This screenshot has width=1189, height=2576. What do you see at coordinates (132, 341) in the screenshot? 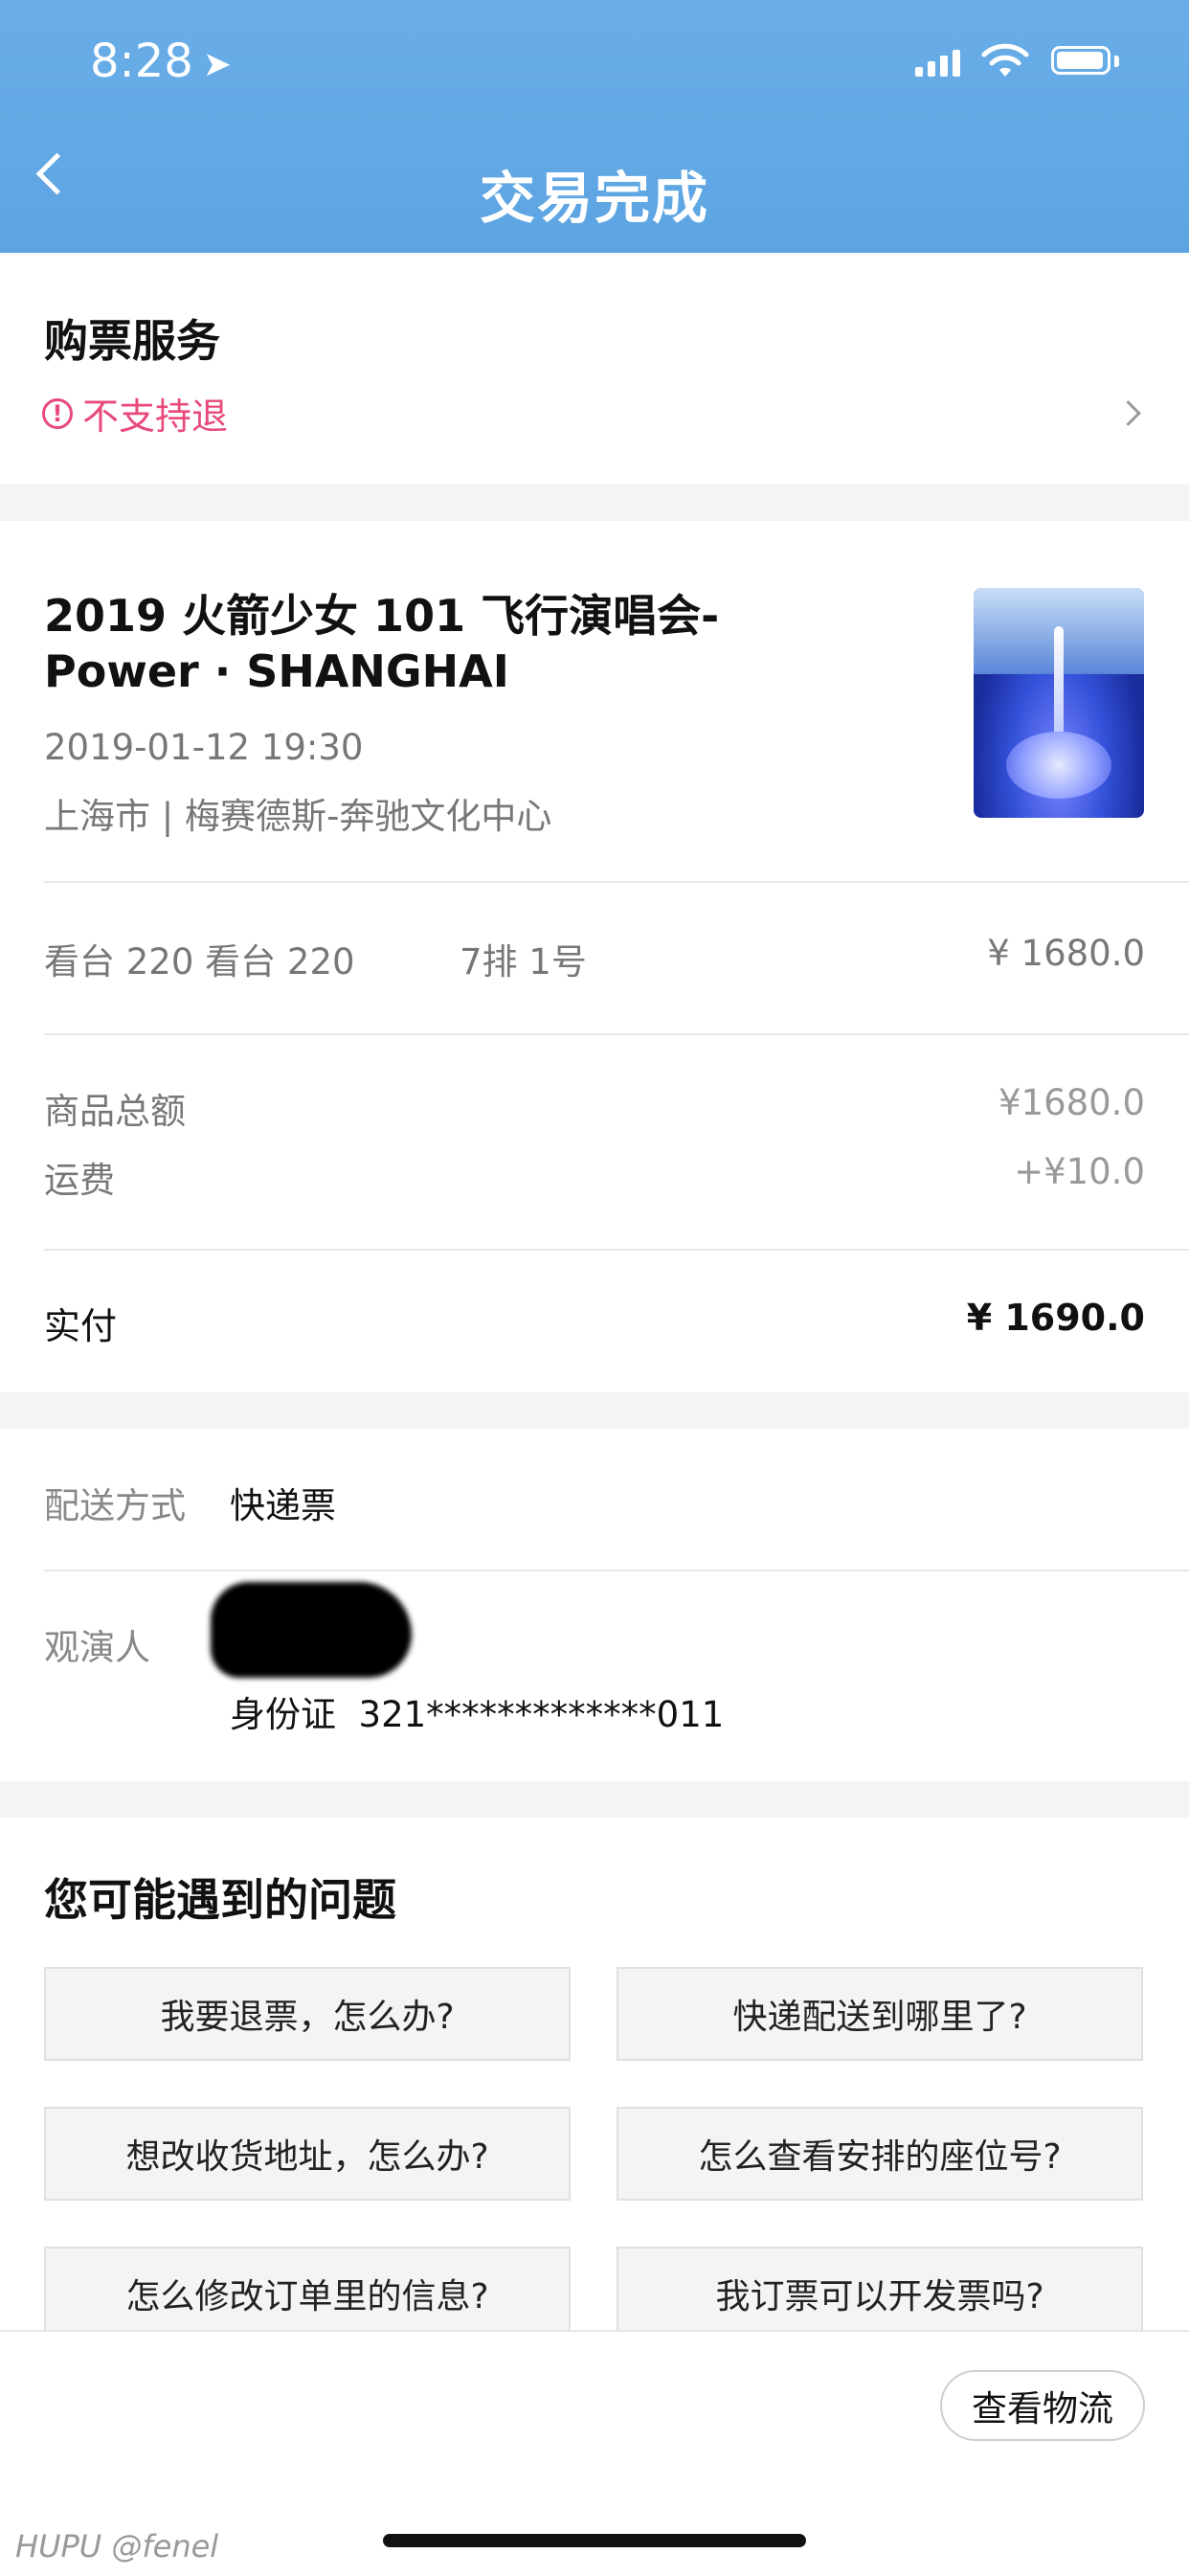
I see `service-title: 购票服务` at bounding box center [132, 341].